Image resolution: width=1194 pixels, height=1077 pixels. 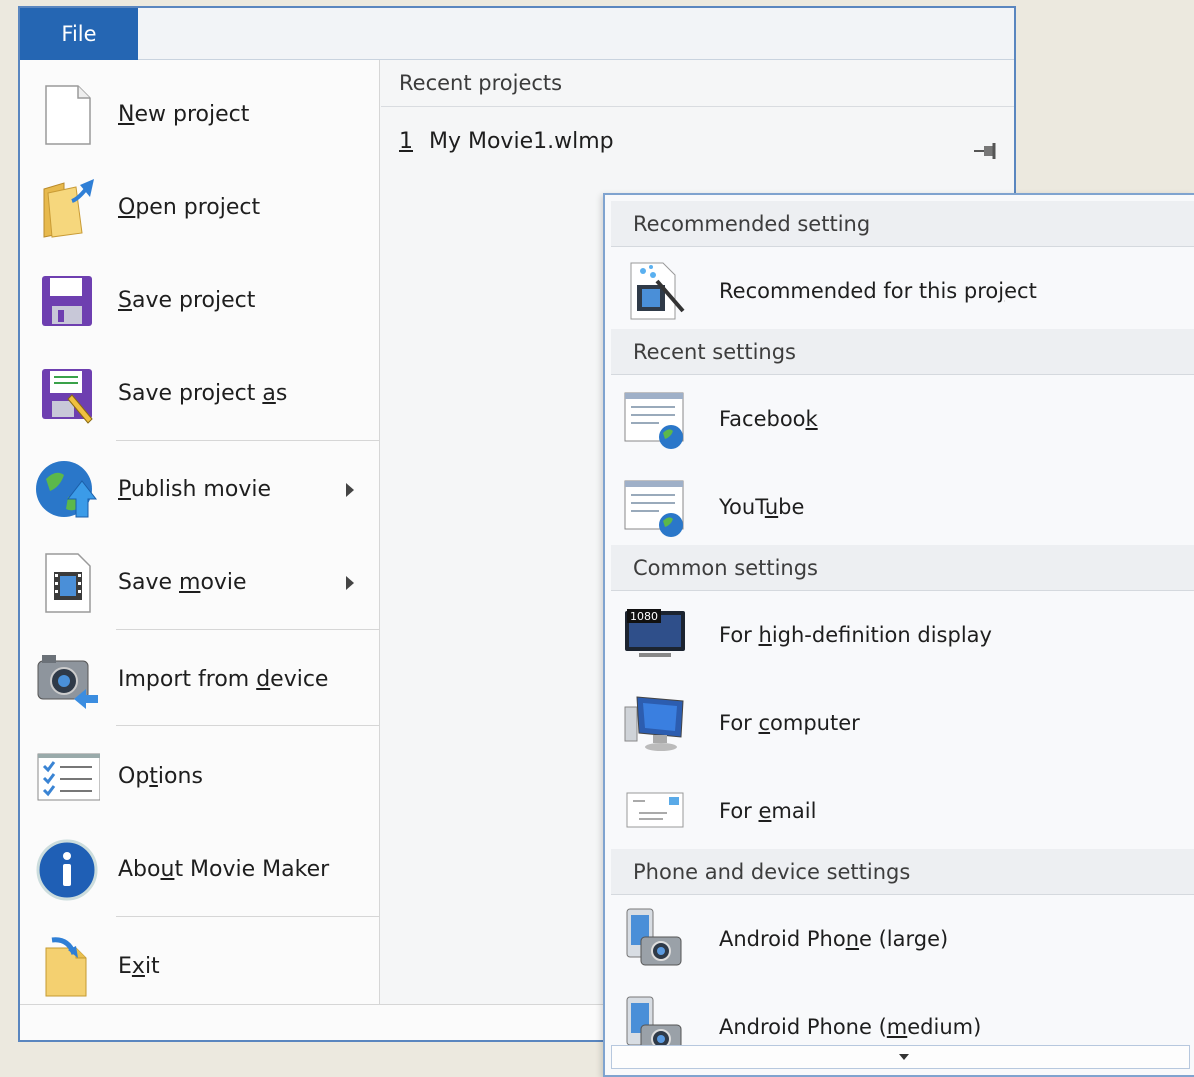 What do you see at coordinates (182, 582) in the screenshot?
I see `save-movie-label: Save movie` at bounding box center [182, 582].